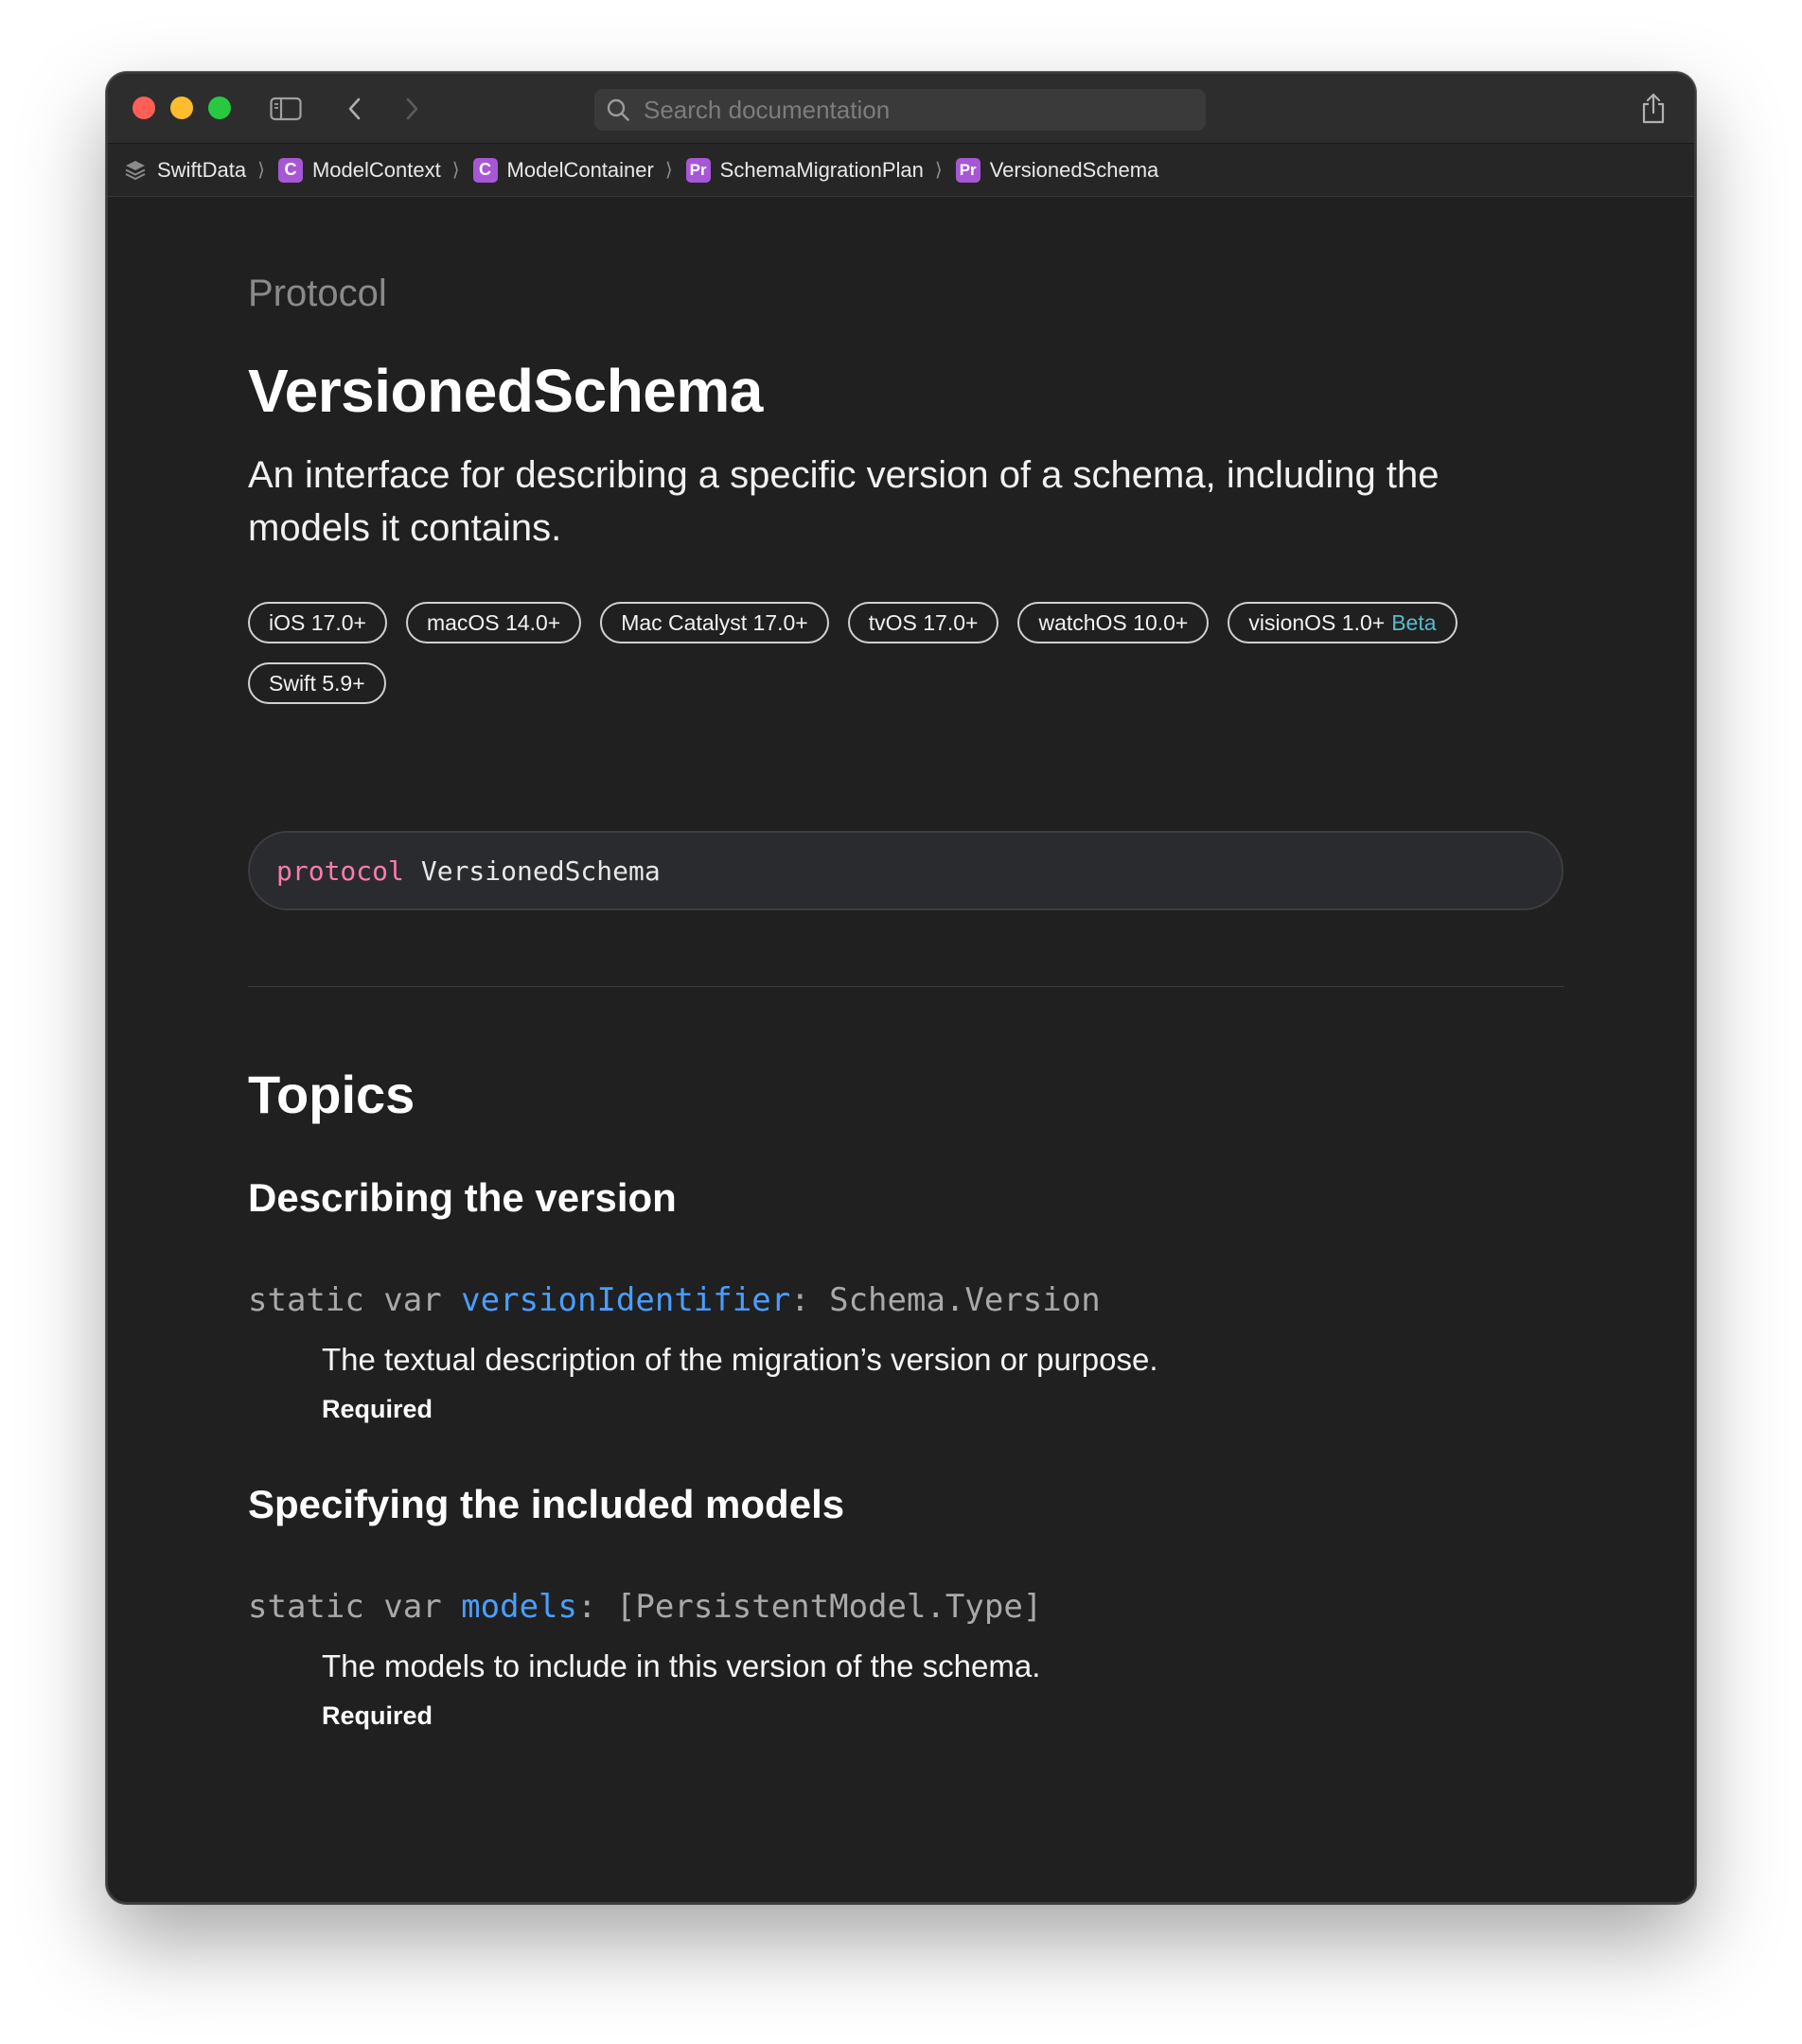 The image size is (1802, 2044). I want to click on framework-stack-icon, so click(135, 170).